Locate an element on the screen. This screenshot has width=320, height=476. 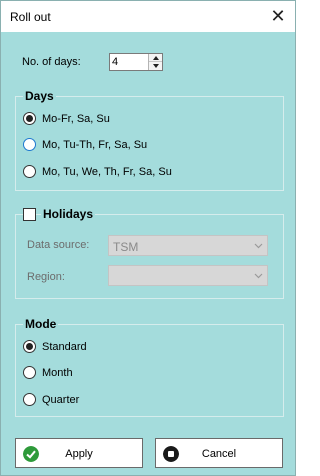
holidays-checkbox is located at coordinates (29, 214).